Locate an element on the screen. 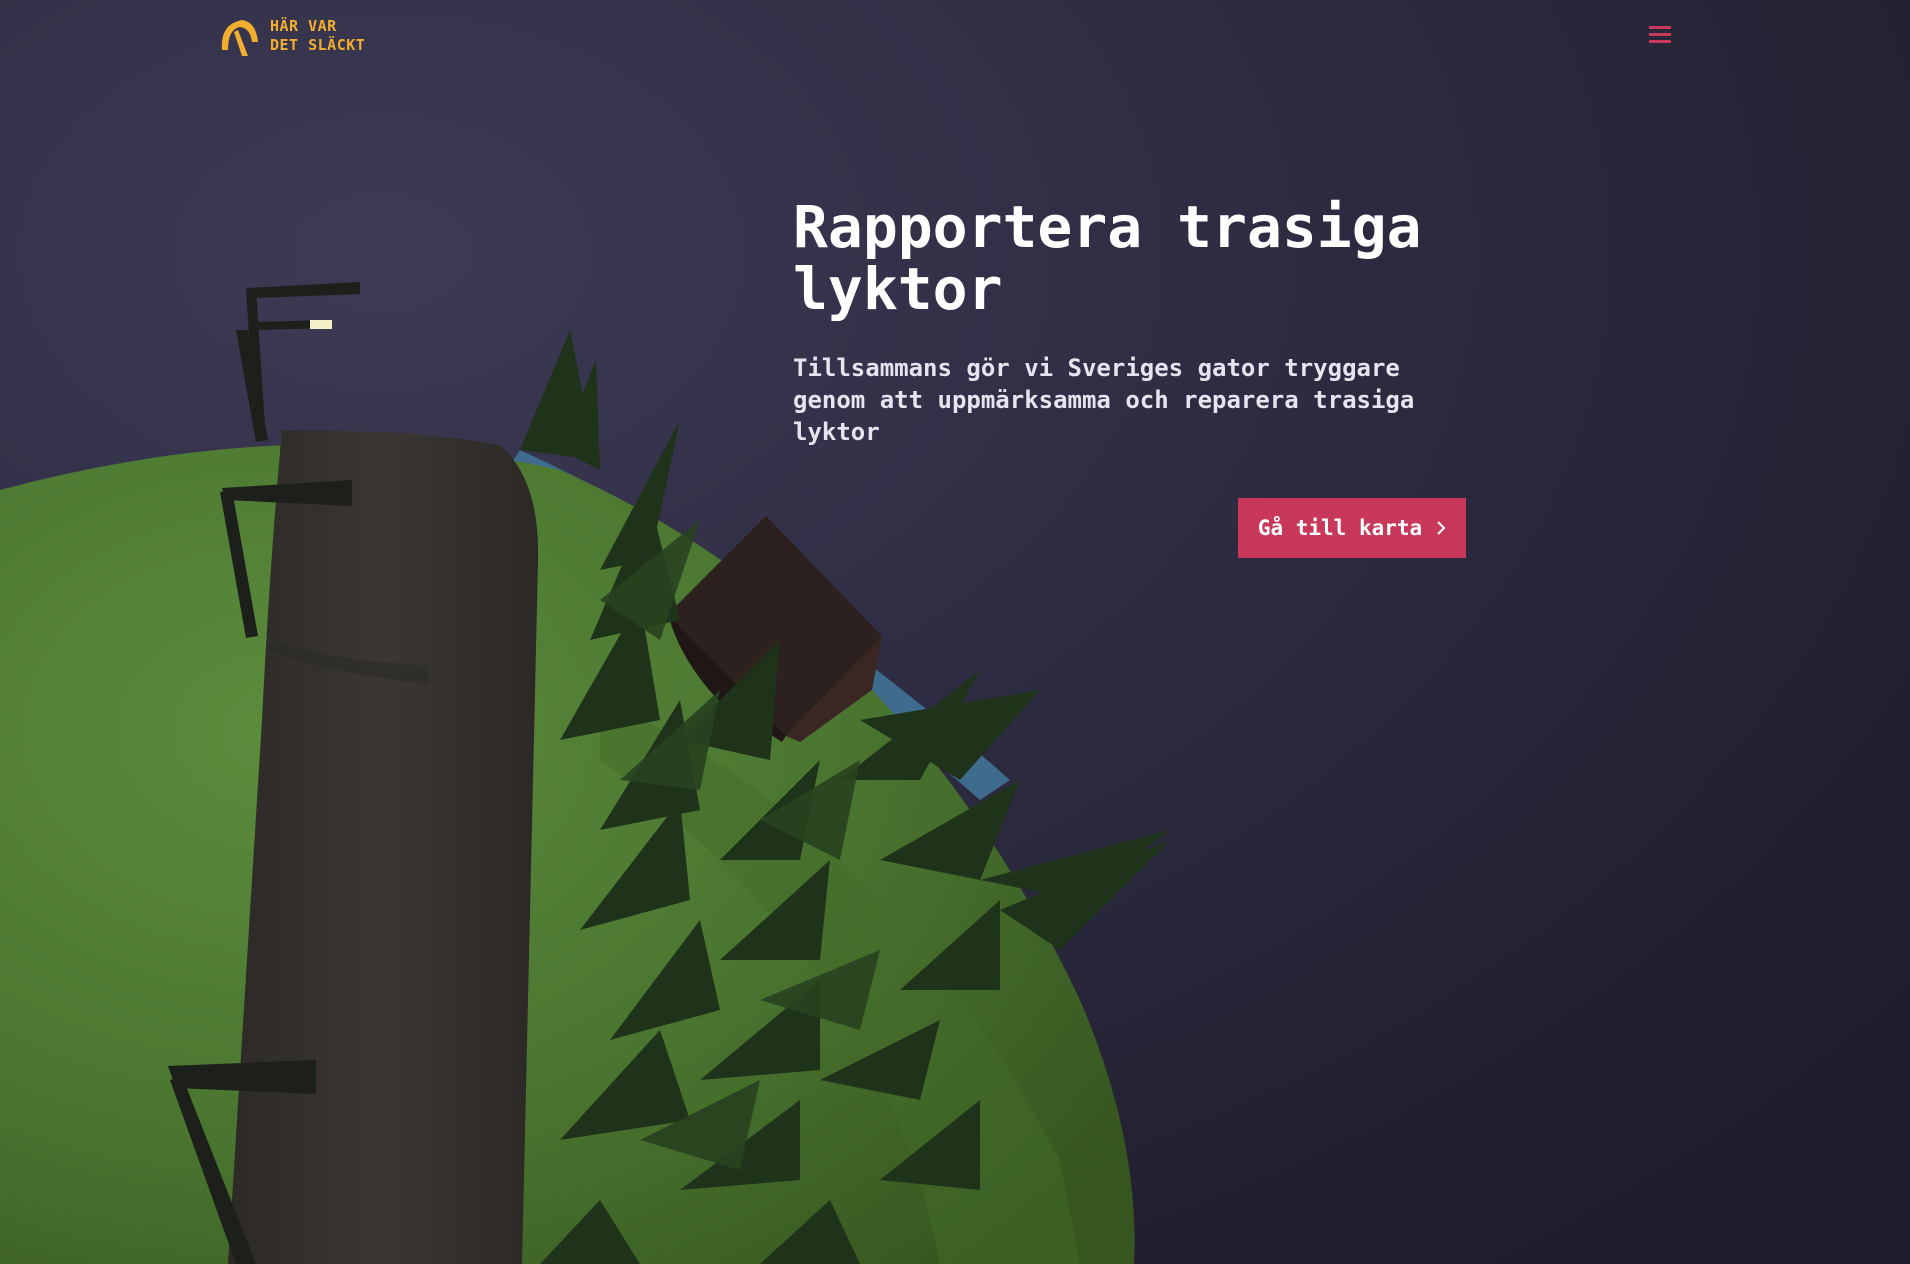 This screenshot has height=1264, width=1910. go-to-map-label: Gå till karta is located at coordinates (1340, 528).